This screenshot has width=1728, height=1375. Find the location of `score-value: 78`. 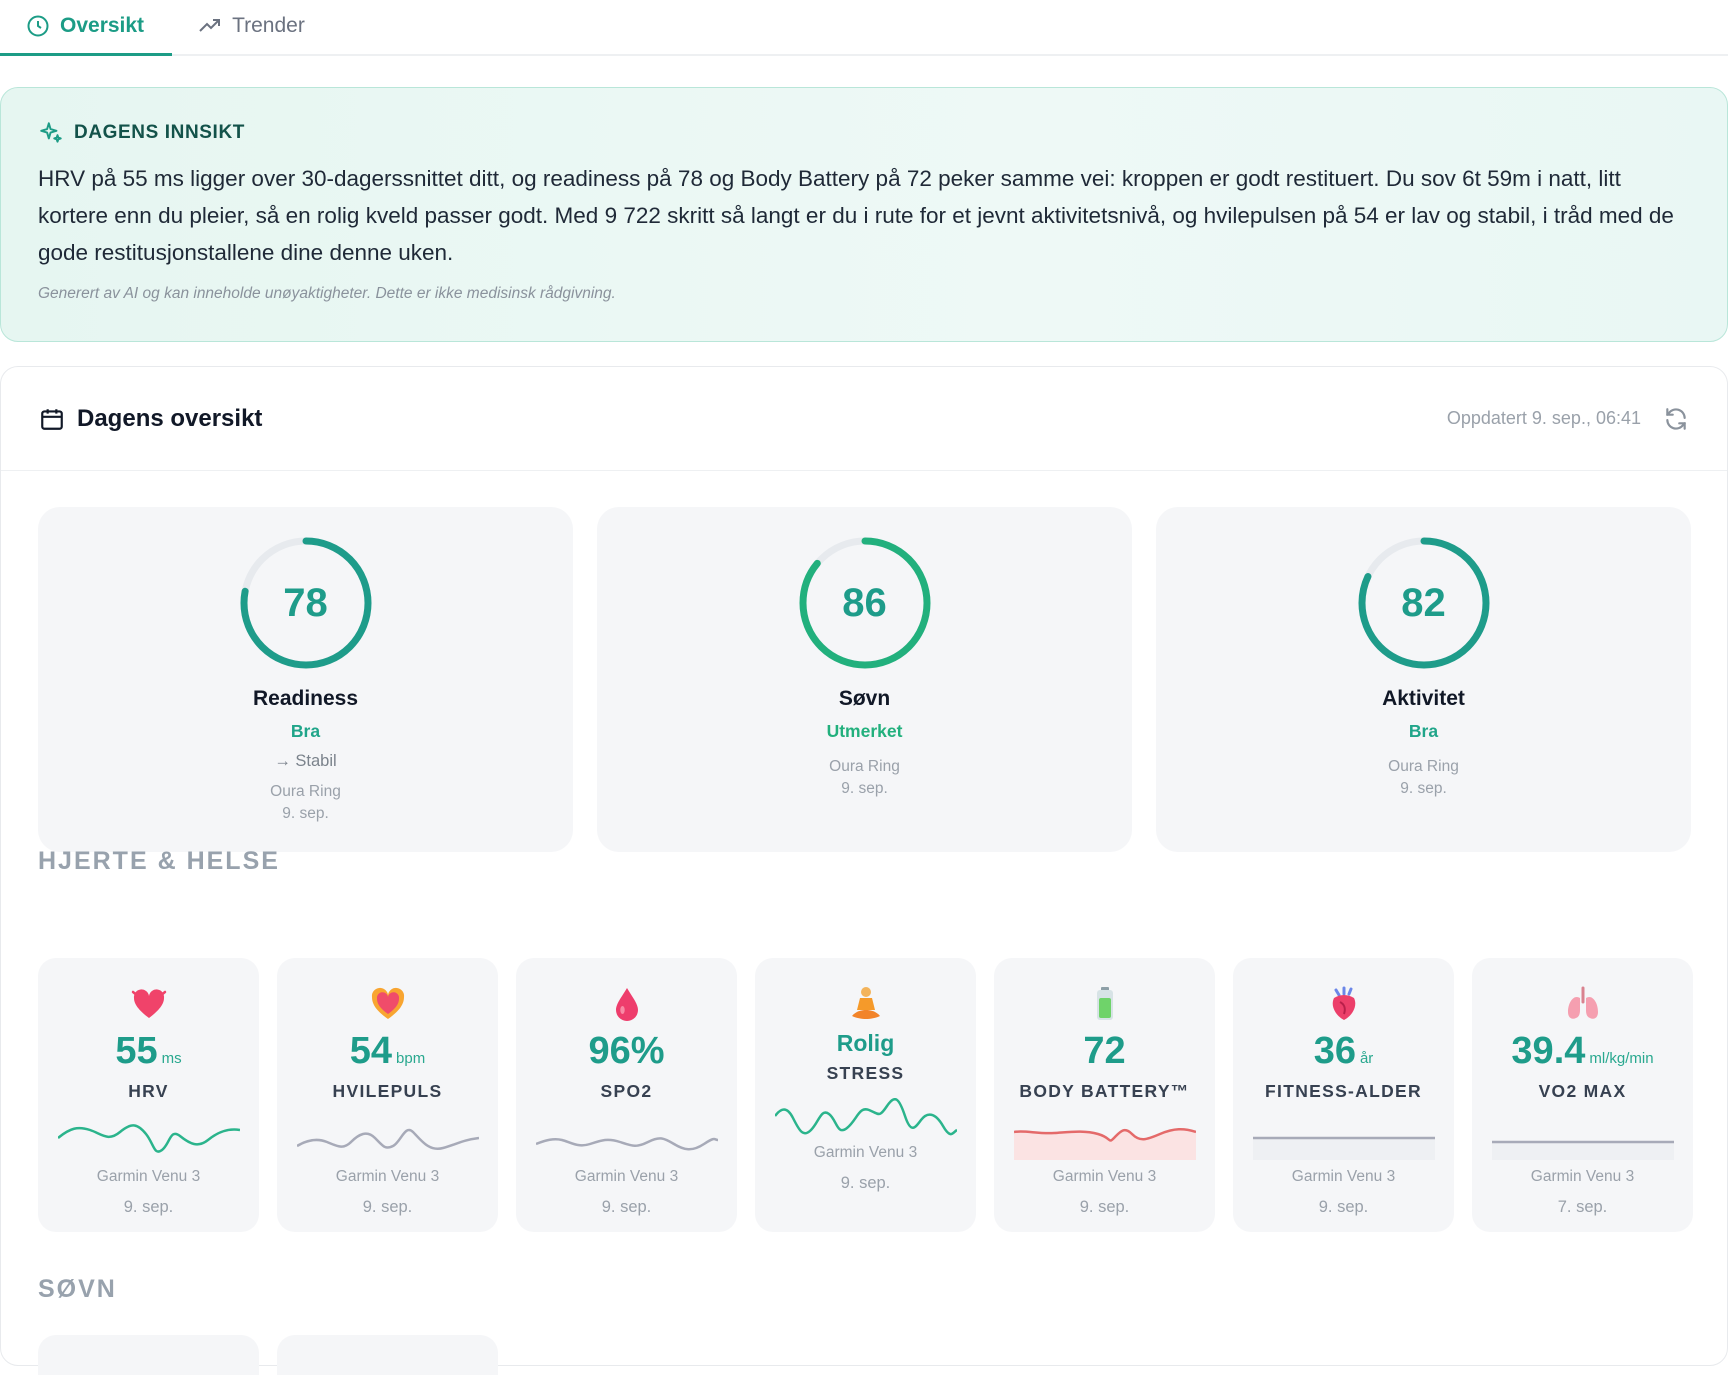

score-value: 78 is located at coordinates (305, 602).